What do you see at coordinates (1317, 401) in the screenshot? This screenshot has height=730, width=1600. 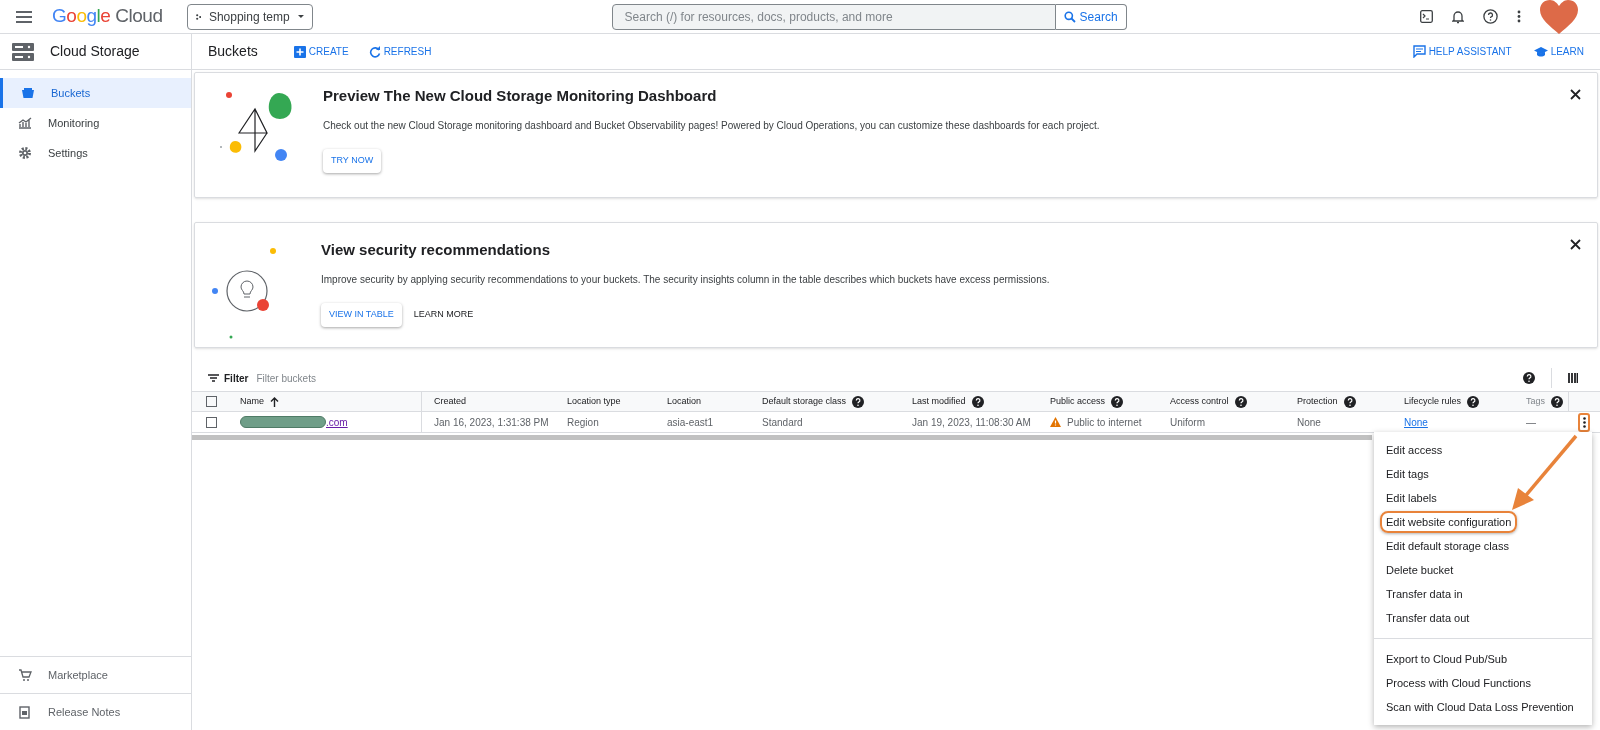 I see `column-header: Protection` at bounding box center [1317, 401].